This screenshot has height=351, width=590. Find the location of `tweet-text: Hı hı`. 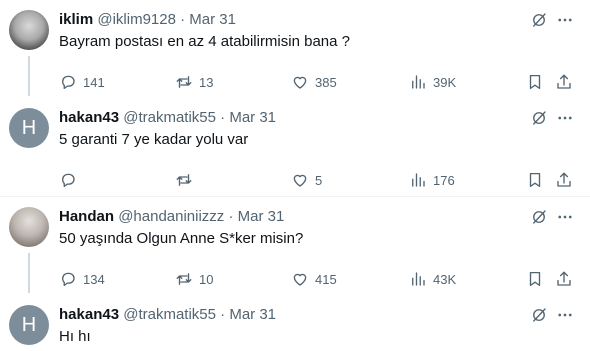

tweet-text: Hı hı is located at coordinates (75, 336).